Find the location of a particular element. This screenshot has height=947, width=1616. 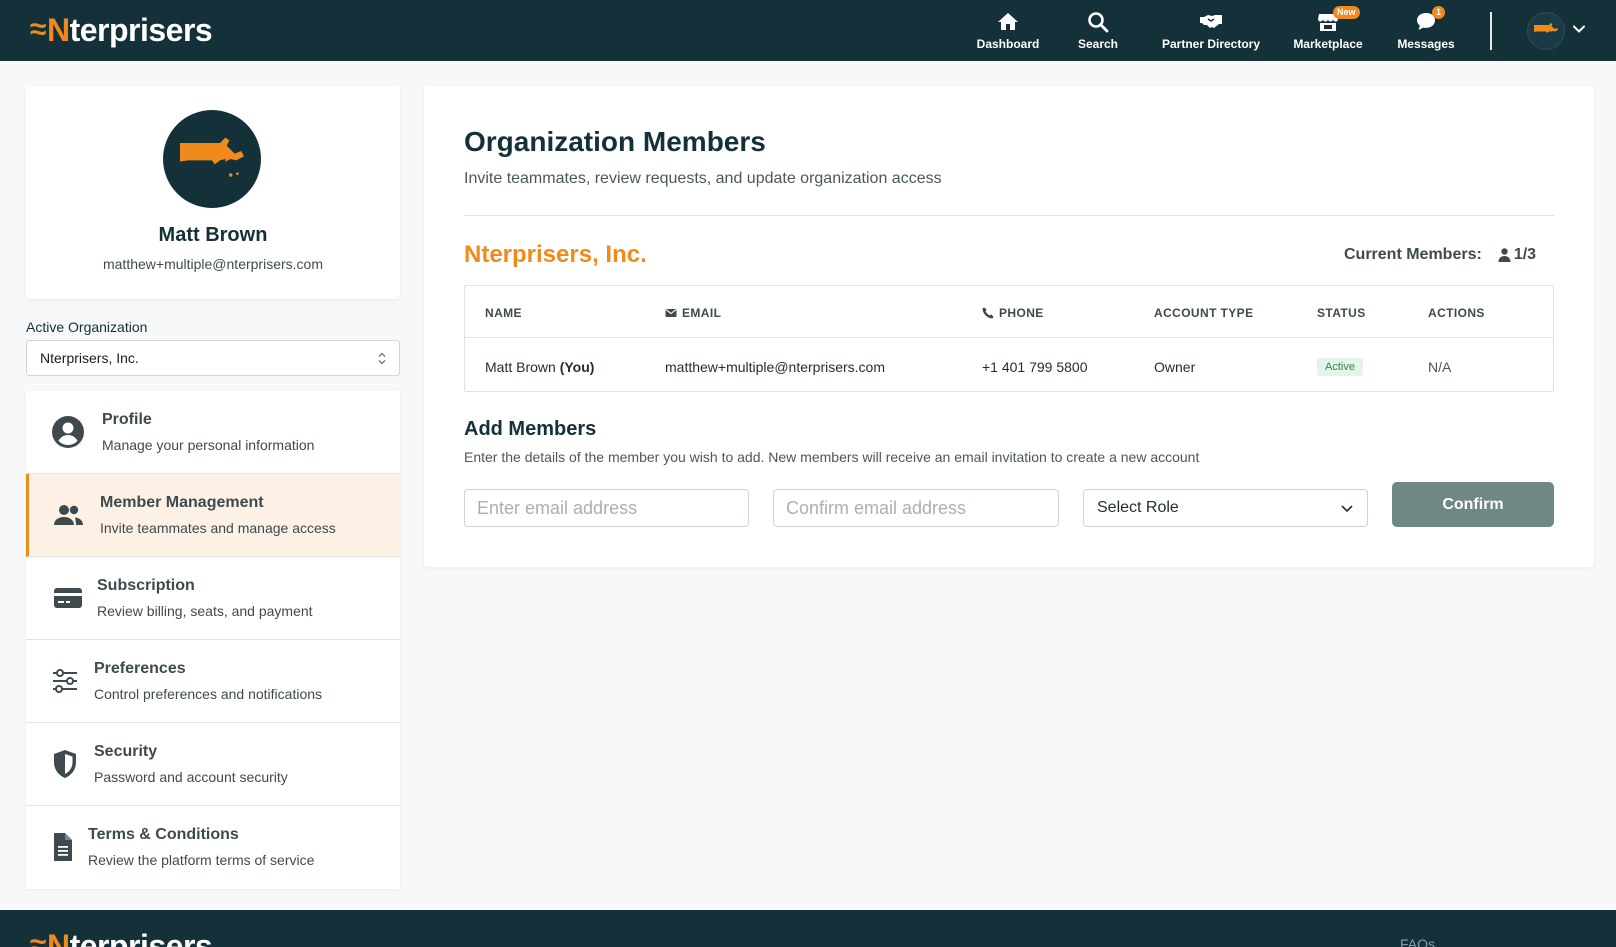

nav-dashboard: Dashboard is located at coordinates (1008, 30).